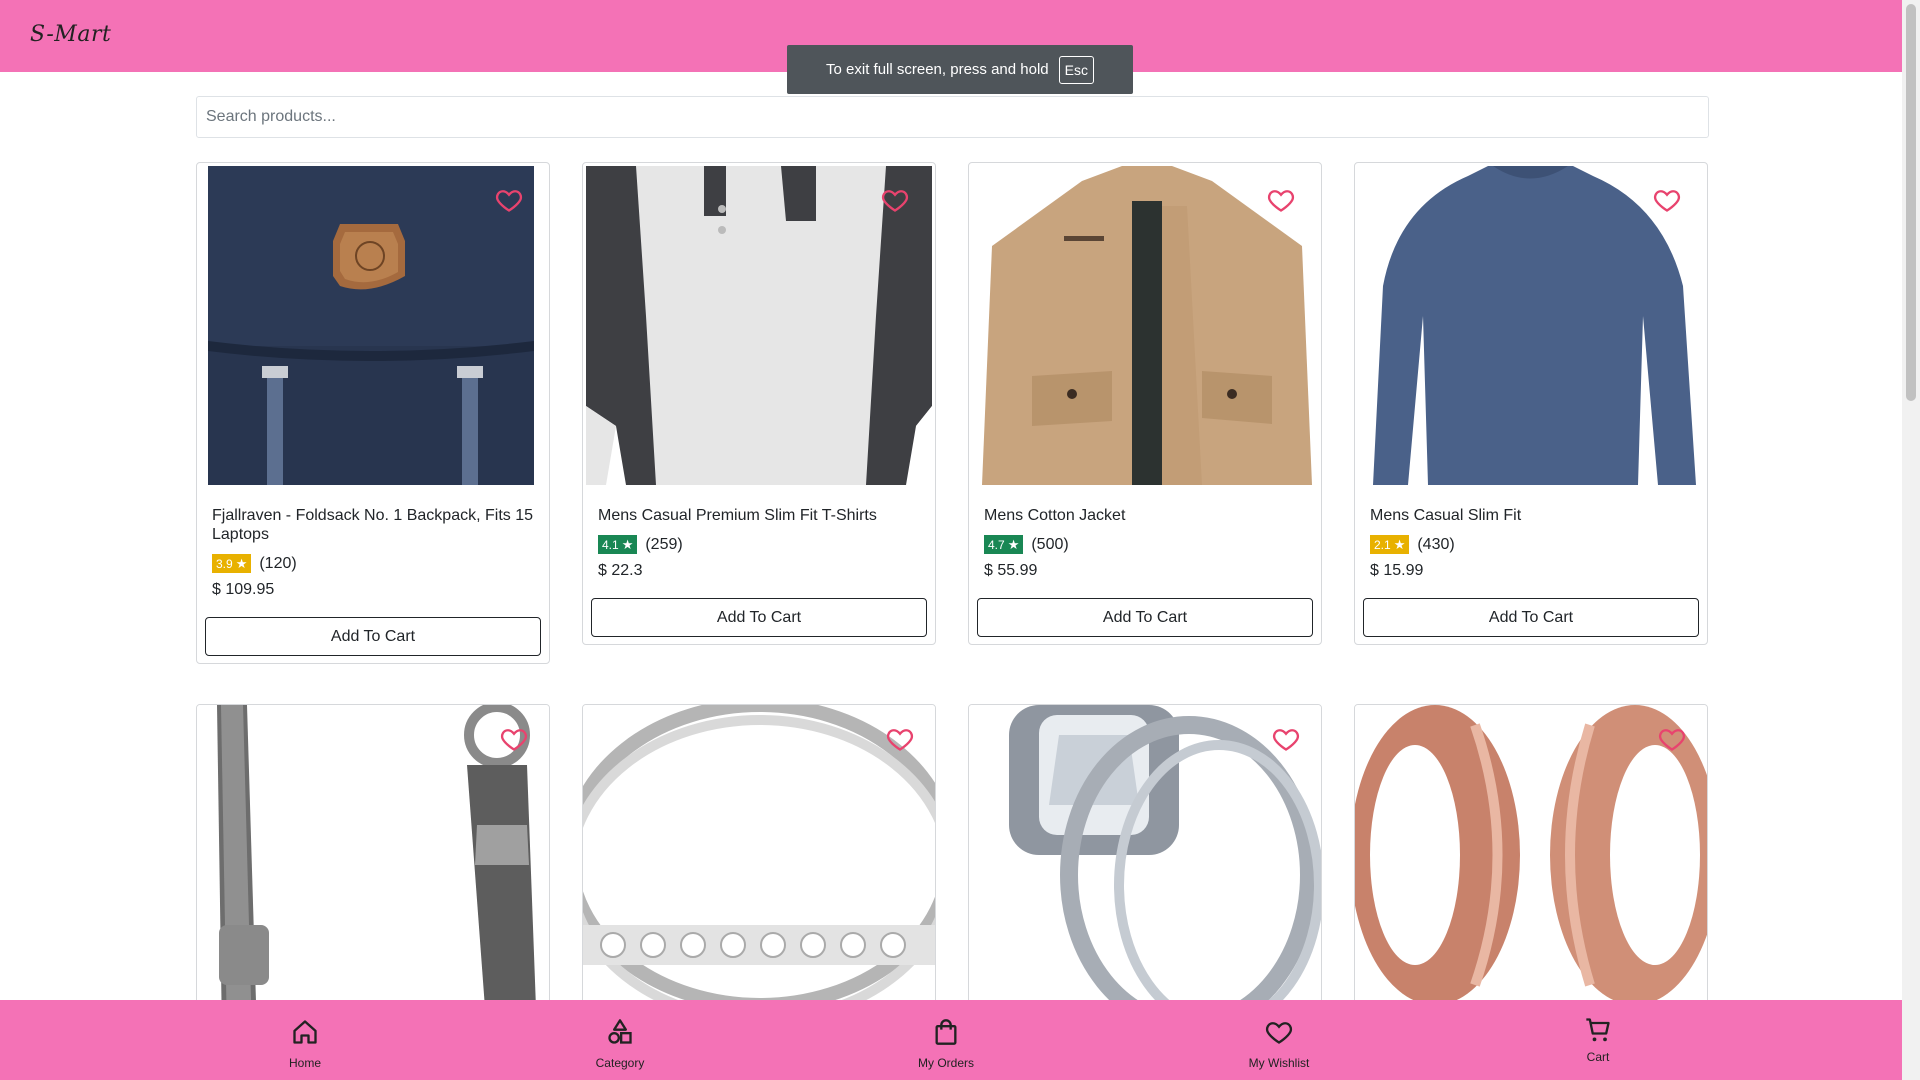  I want to click on rating-badge: 3.9 ★, so click(232, 563).